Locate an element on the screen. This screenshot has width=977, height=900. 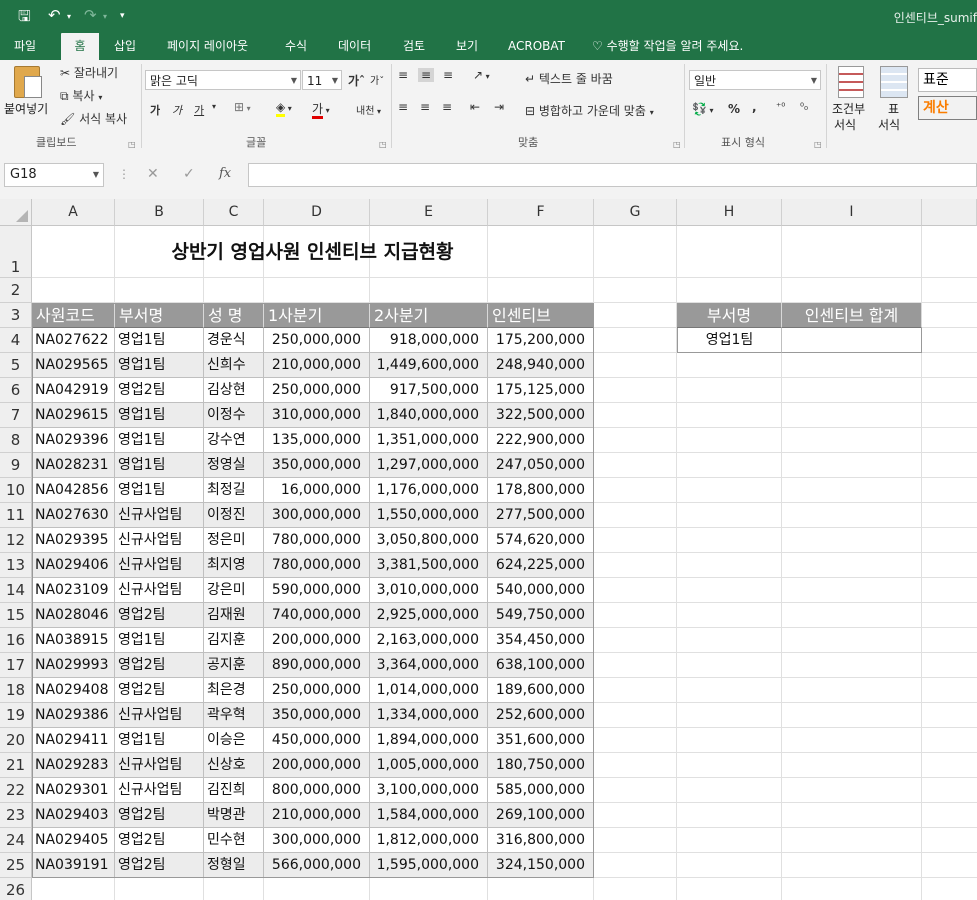
table-cell: NA029615 is located at coordinates (73, 415).